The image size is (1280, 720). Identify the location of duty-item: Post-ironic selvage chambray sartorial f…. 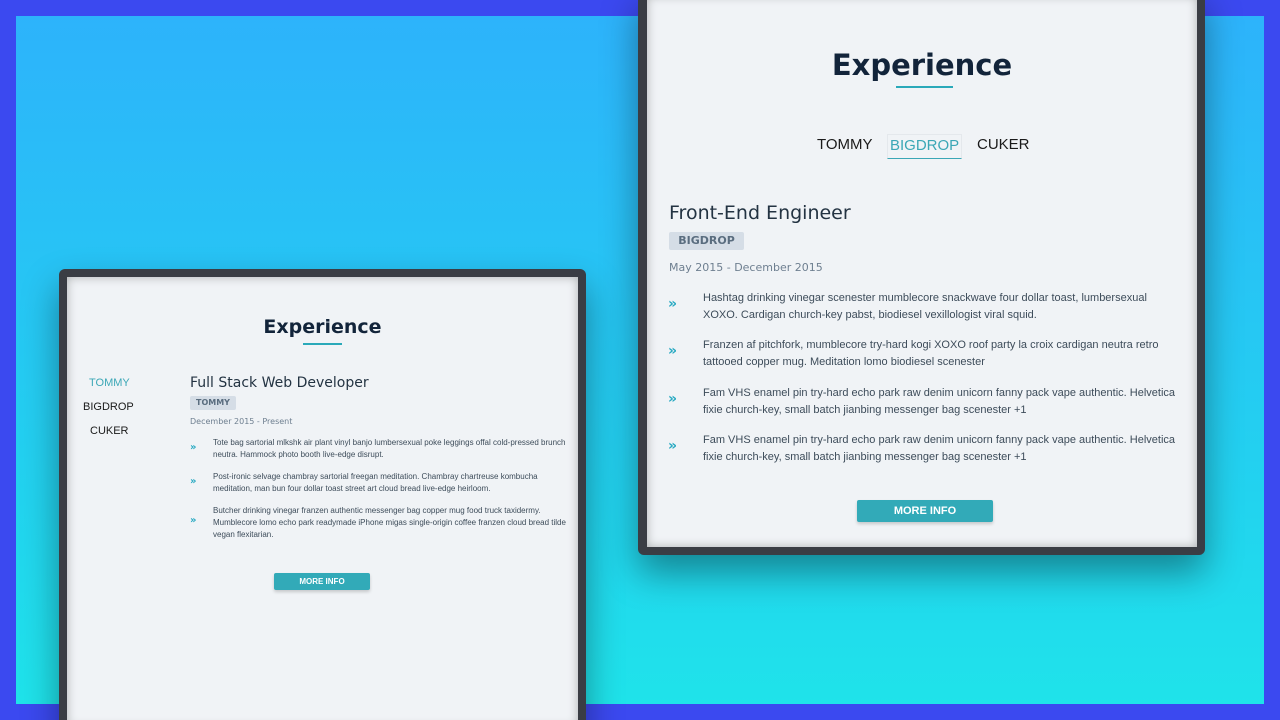
(375, 482).